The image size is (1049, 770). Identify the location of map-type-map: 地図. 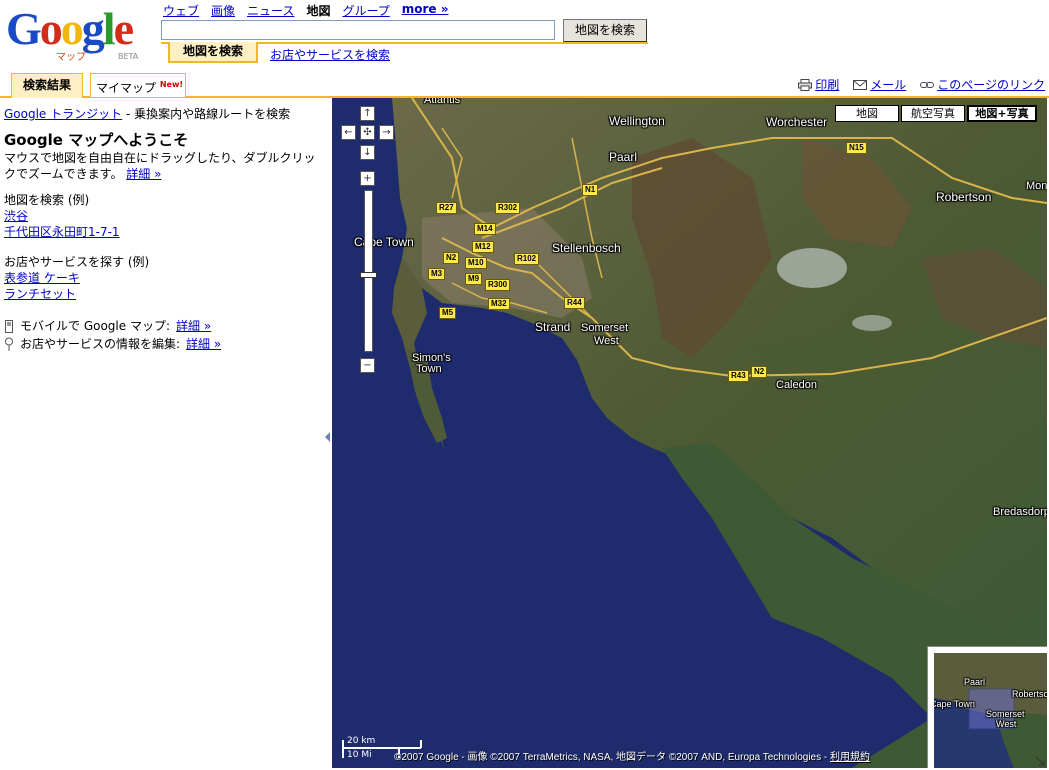
(867, 113).